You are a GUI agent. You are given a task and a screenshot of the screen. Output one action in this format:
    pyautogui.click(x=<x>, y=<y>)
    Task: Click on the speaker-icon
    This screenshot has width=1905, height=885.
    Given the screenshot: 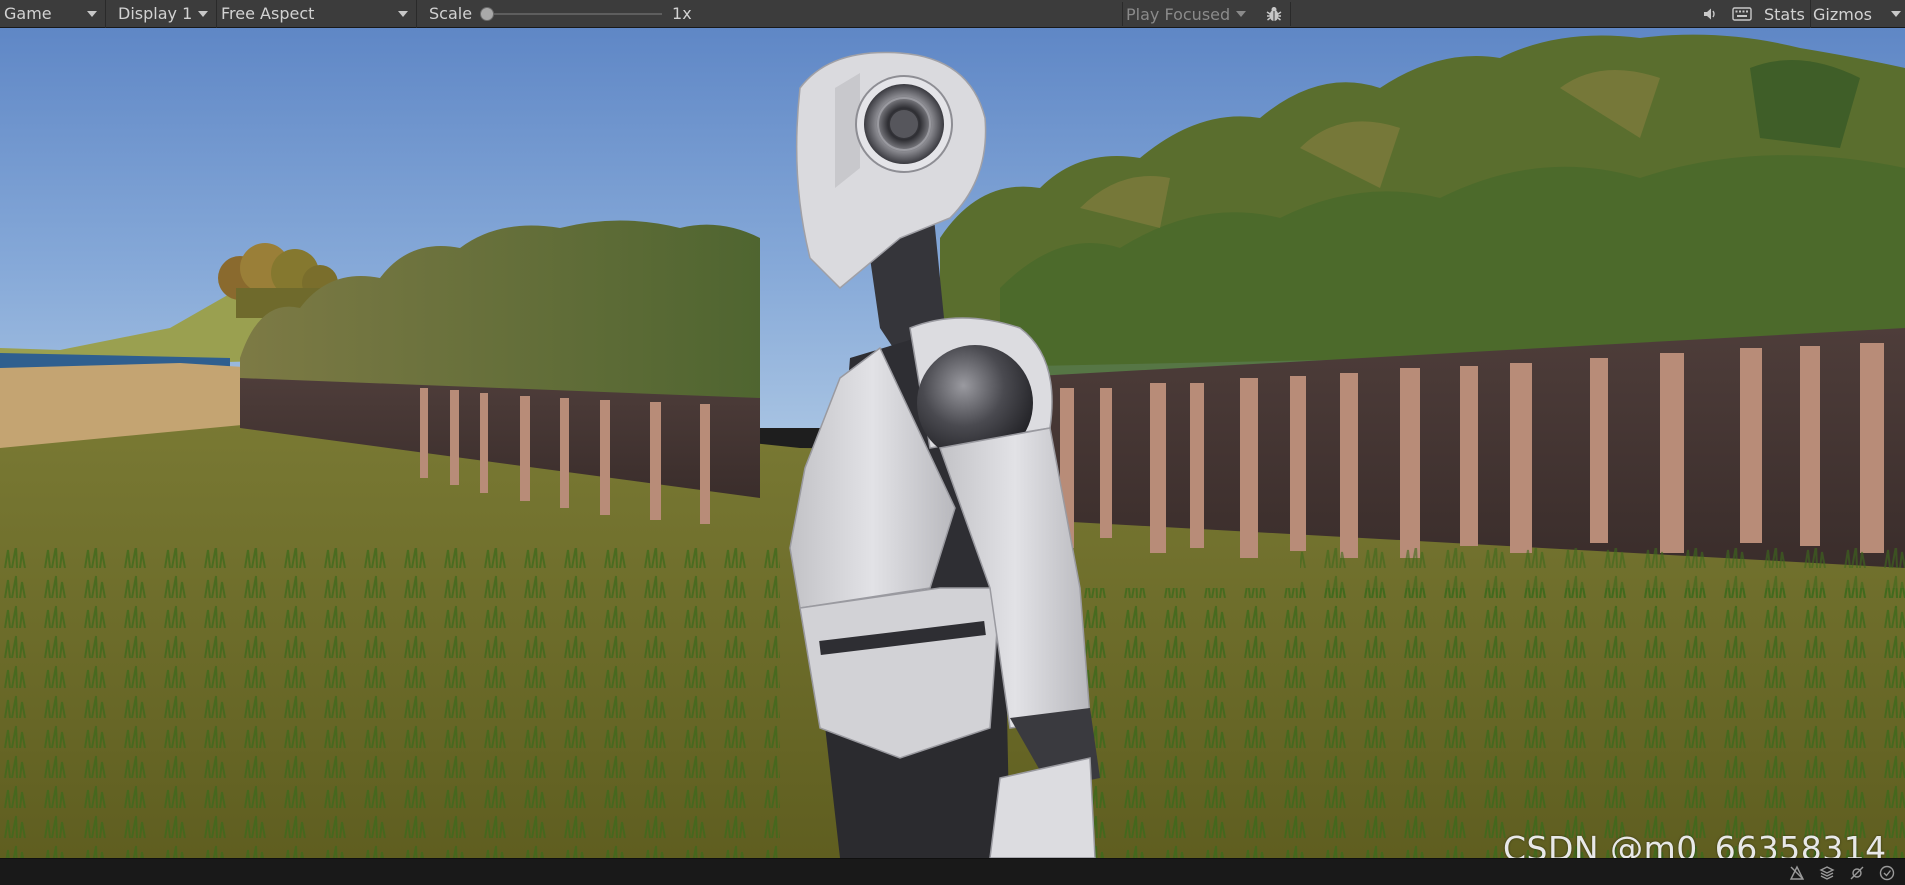 What is the action you would take?
    pyautogui.click(x=1709, y=14)
    